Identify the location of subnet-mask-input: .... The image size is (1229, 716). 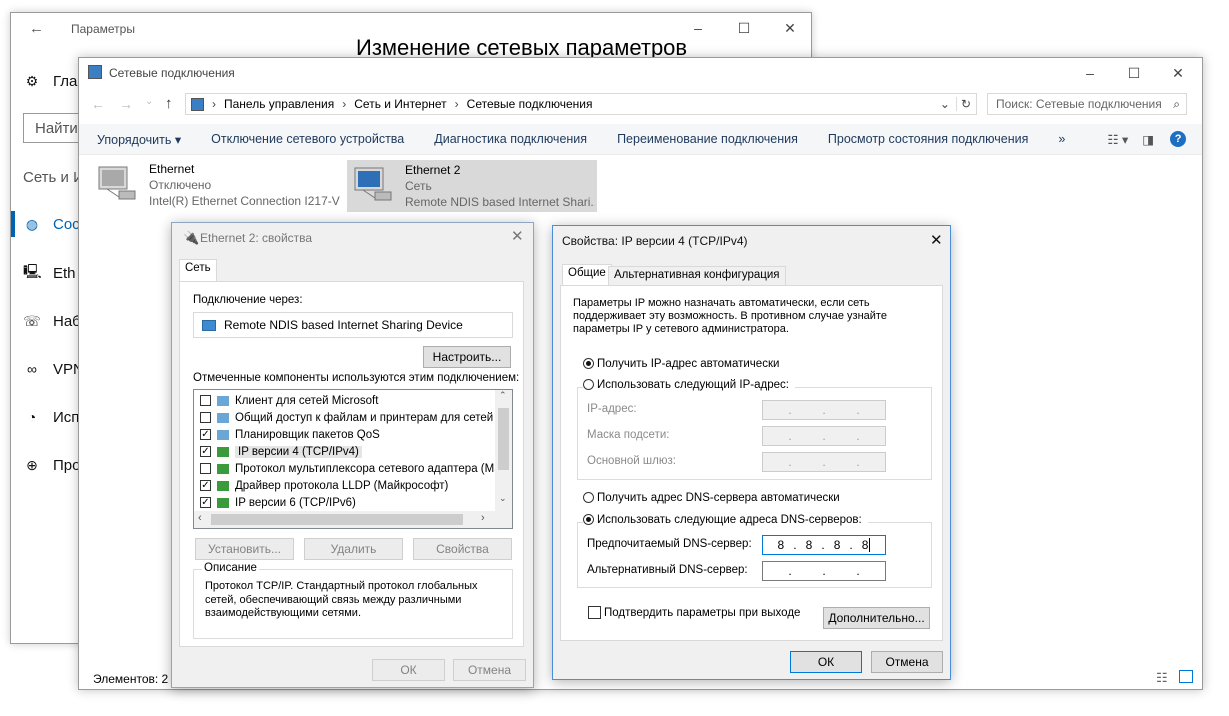
(824, 436).